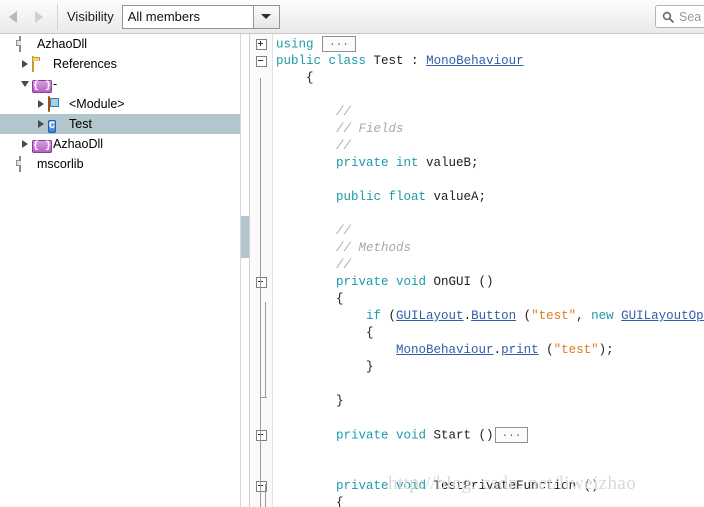 The height and width of the screenshot is (507, 704). Describe the element at coordinates (524, 316) in the screenshot. I see `code-token: (` at that location.